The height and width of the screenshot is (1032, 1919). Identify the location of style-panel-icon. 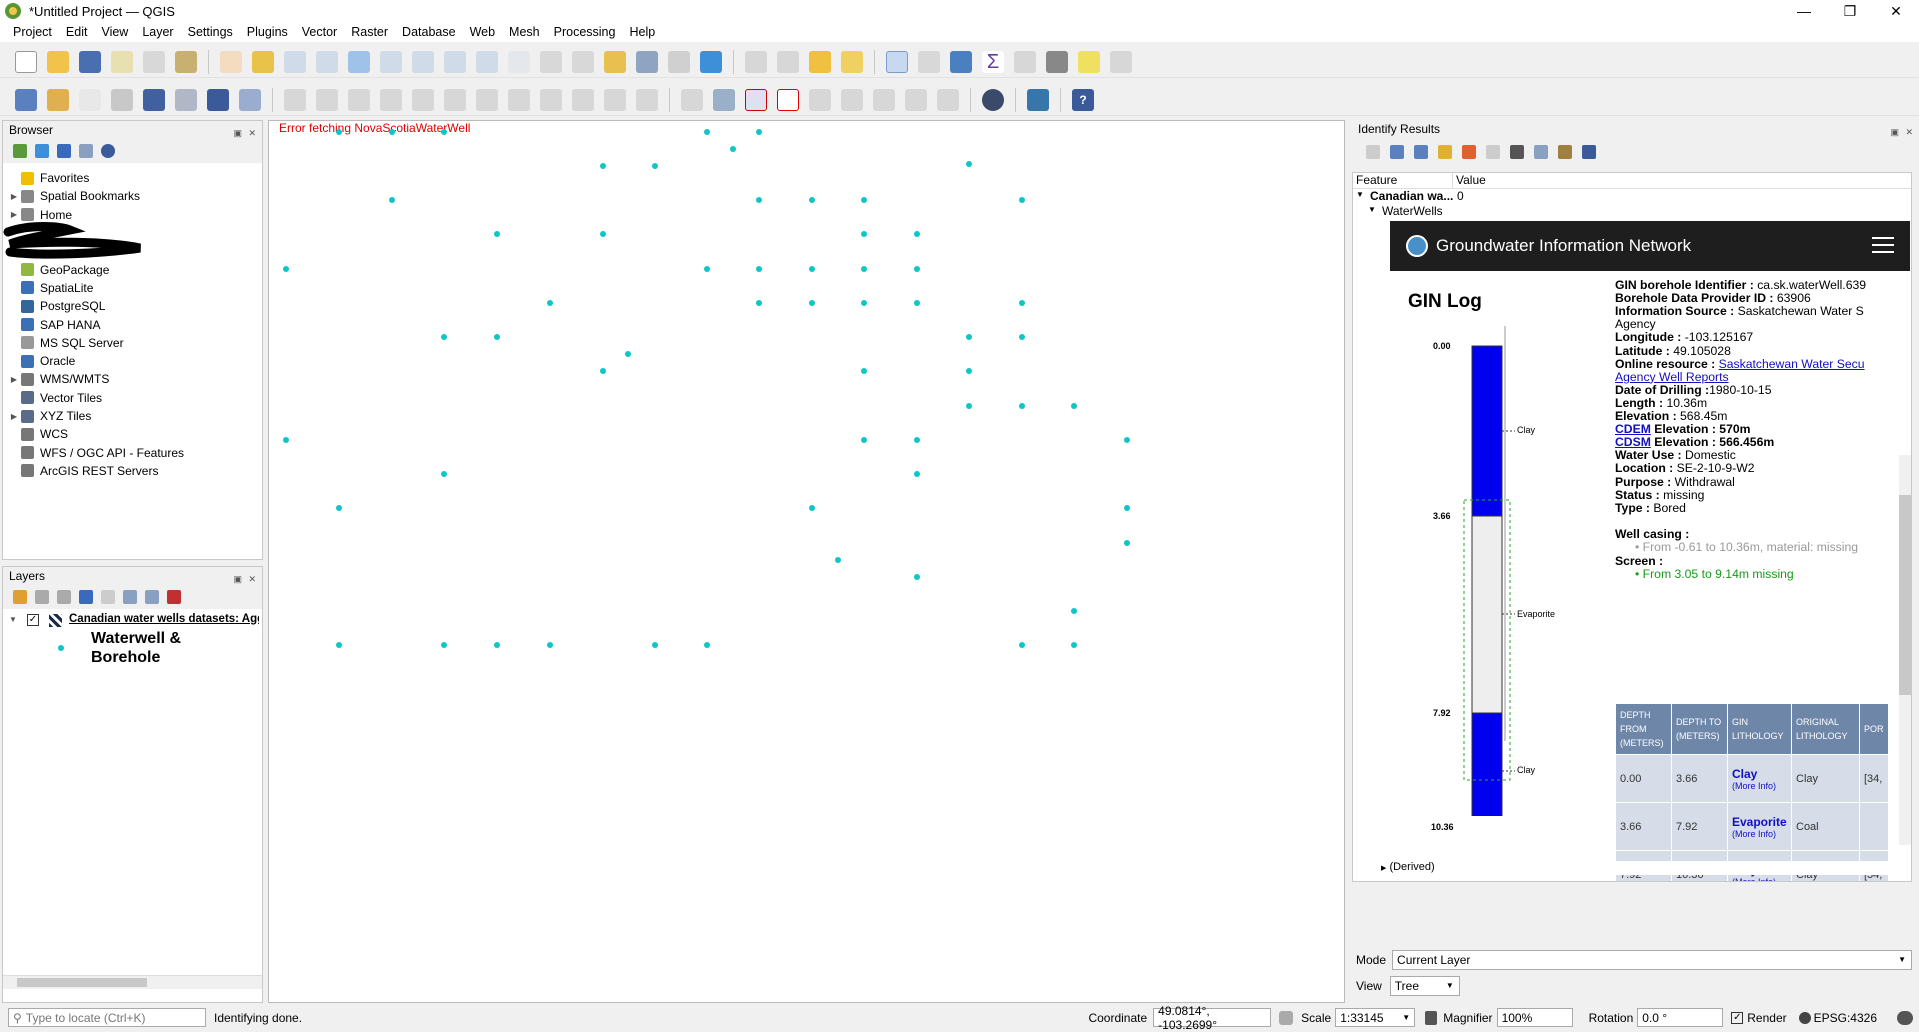
(20, 597).